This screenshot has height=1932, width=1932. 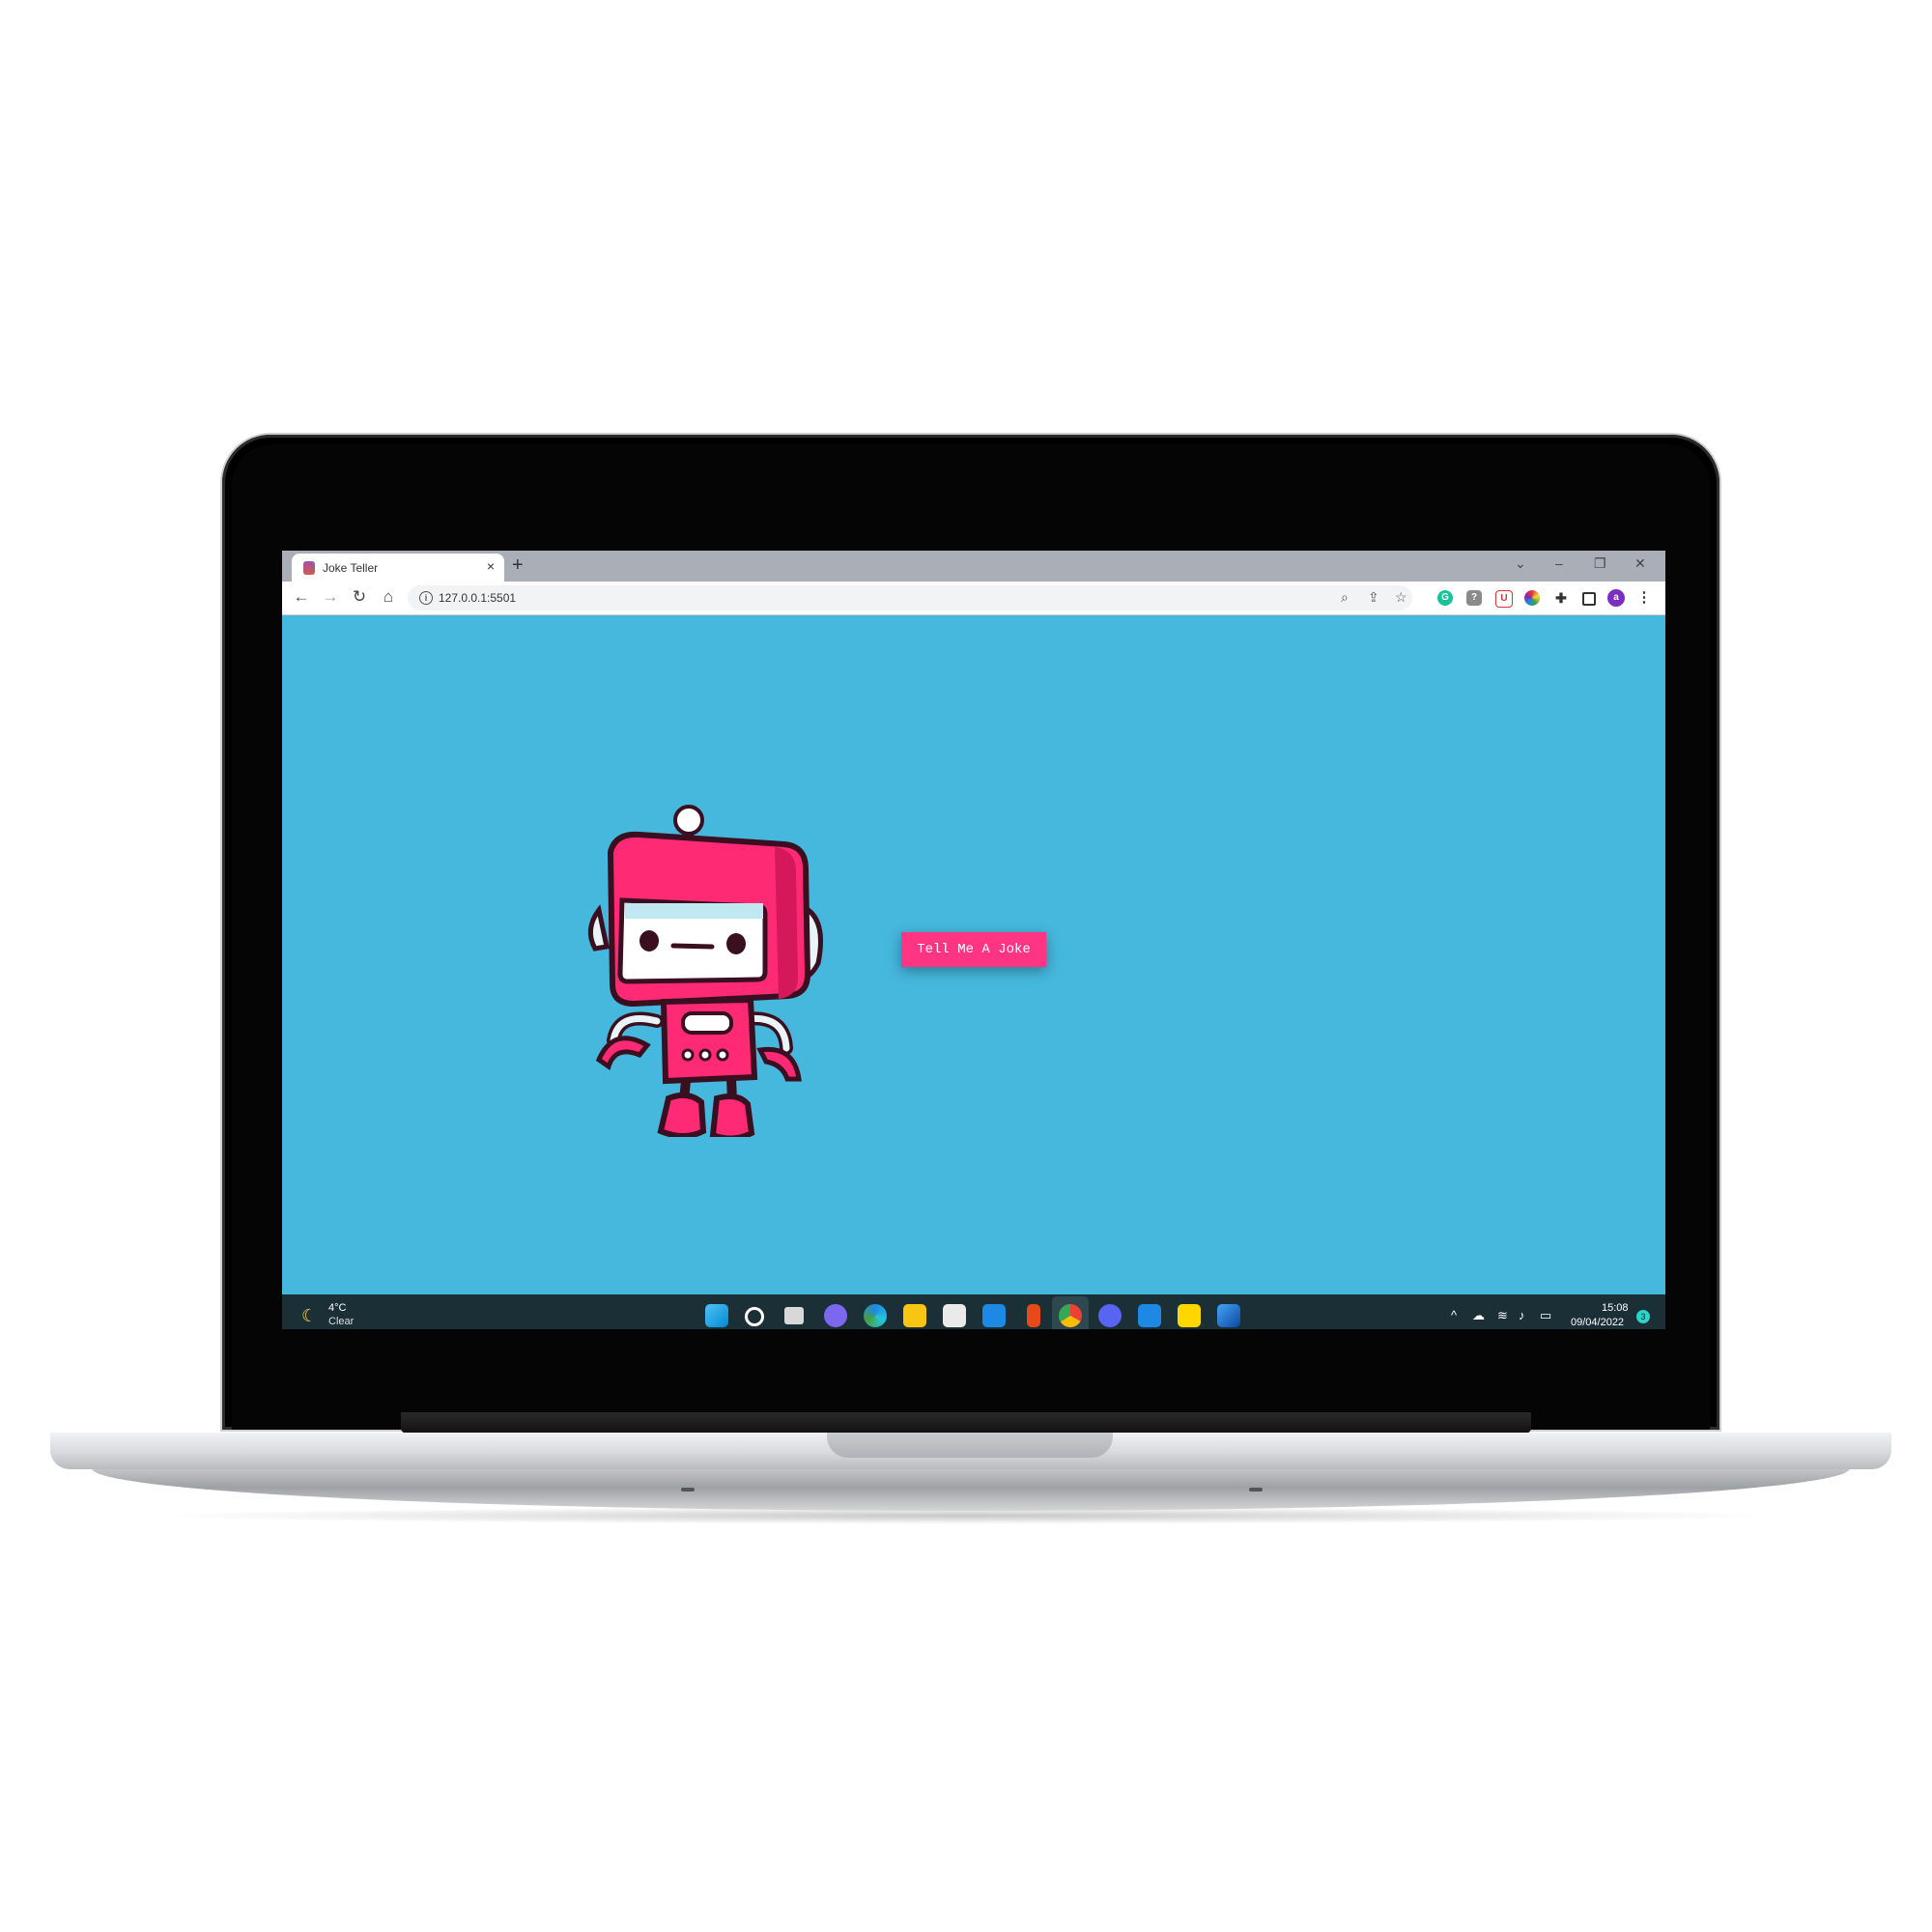 What do you see at coordinates (1532, 598) in the screenshot?
I see `color-picker-extension-icon` at bounding box center [1532, 598].